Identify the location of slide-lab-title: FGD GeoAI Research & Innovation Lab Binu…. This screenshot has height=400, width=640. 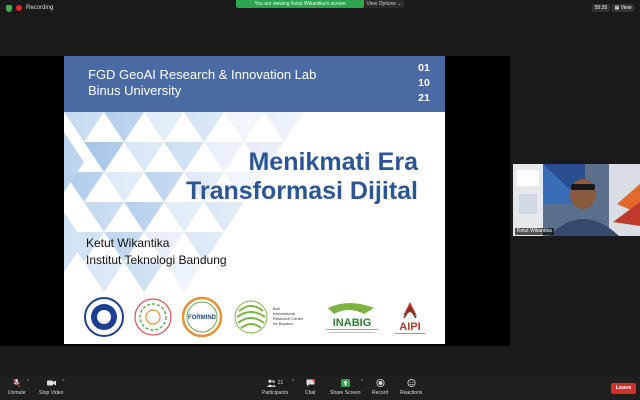
(202, 83).